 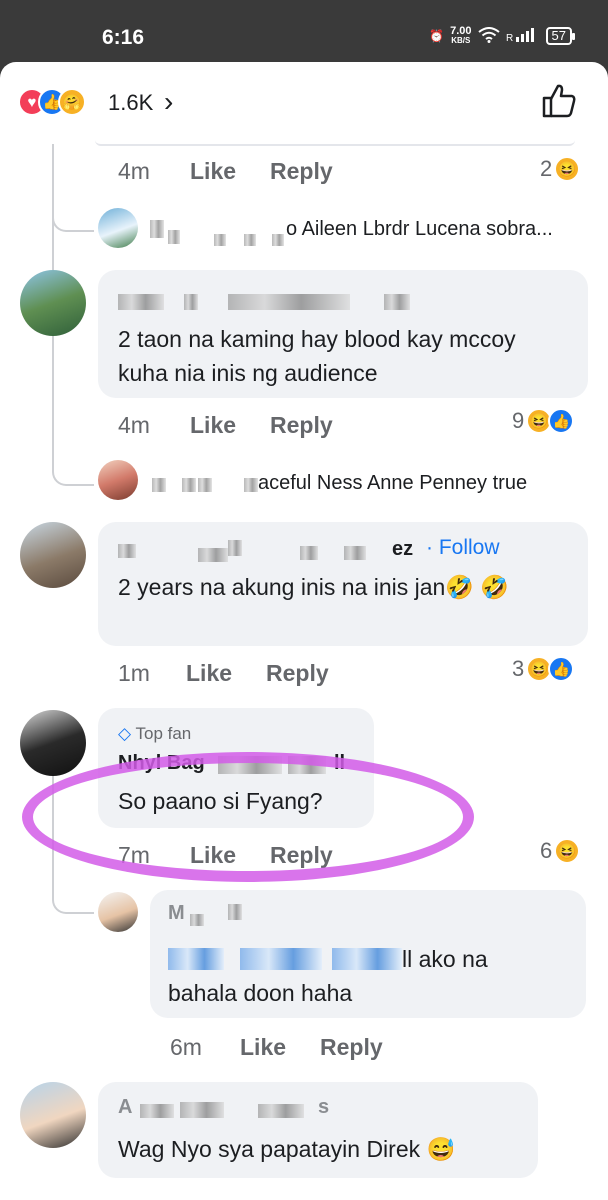 I want to click on wifi-icon, so click(x=488, y=36).